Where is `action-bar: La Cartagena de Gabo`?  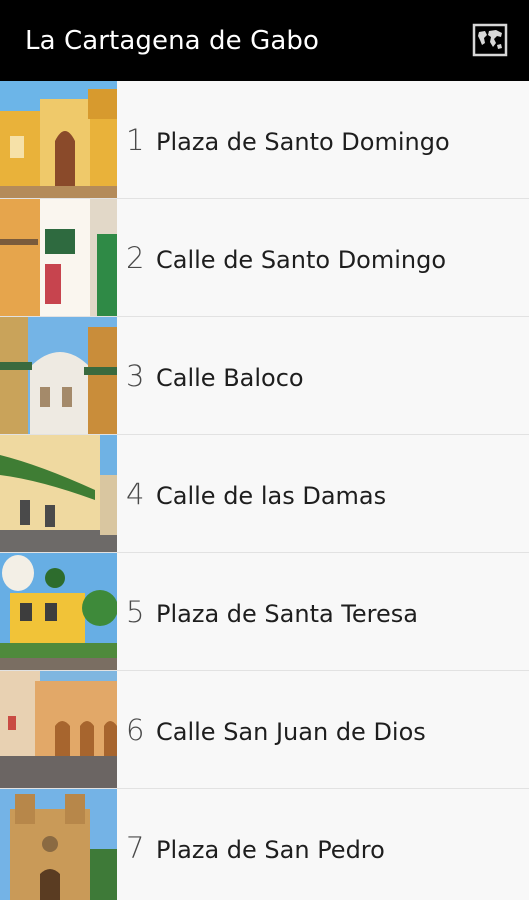 action-bar: La Cartagena de Gabo is located at coordinates (264, 40).